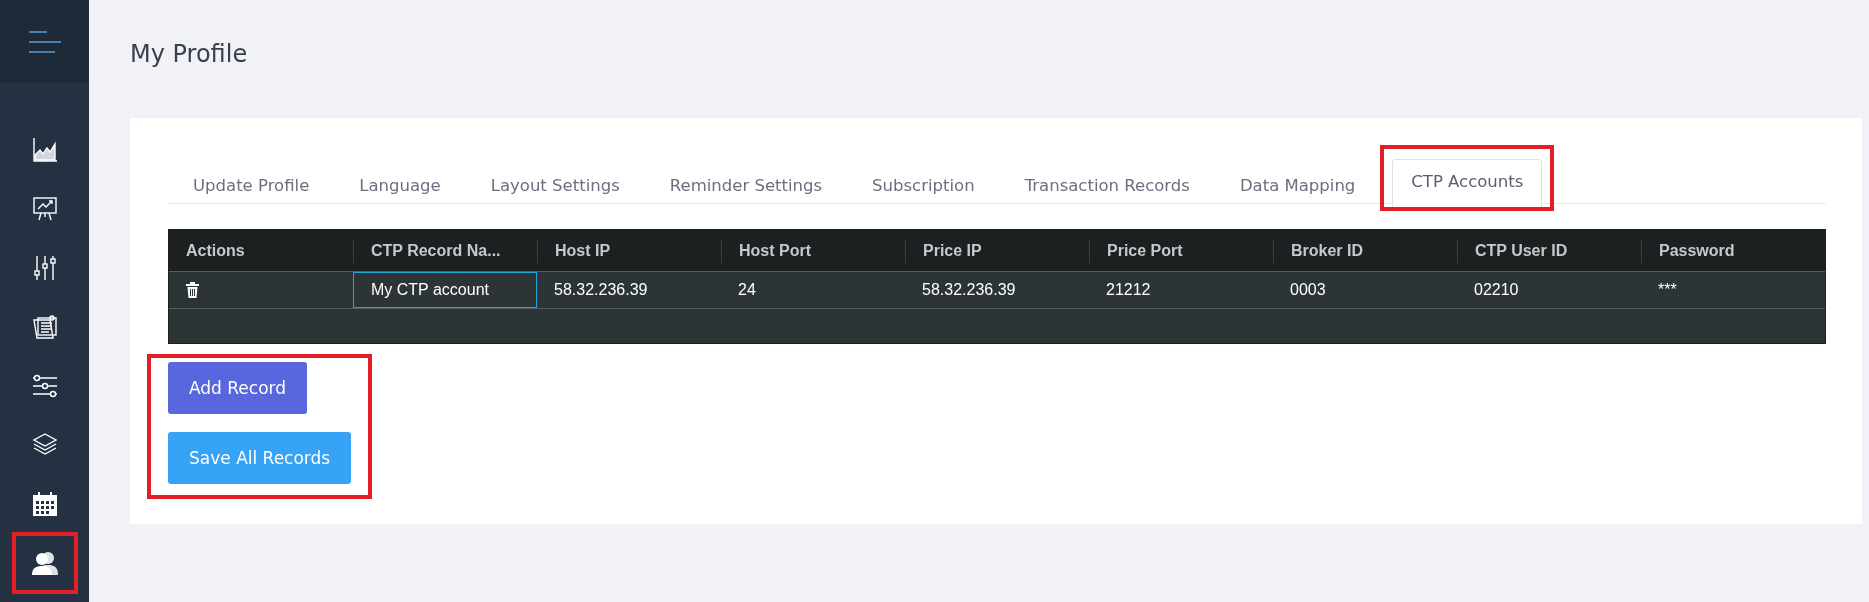  Describe the element at coordinates (629, 250) in the screenshot. I see `column-header: Host IP` at that location.